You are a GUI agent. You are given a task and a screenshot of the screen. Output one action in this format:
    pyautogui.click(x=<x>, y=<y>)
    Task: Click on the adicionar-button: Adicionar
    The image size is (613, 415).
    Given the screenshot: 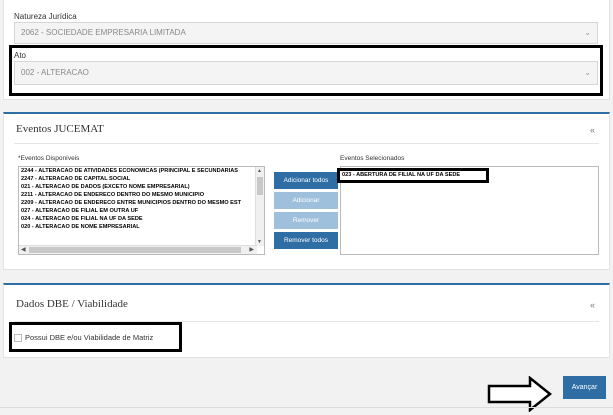 What is the action you would take?
    pyautogui.click(x=306, y=200)
    